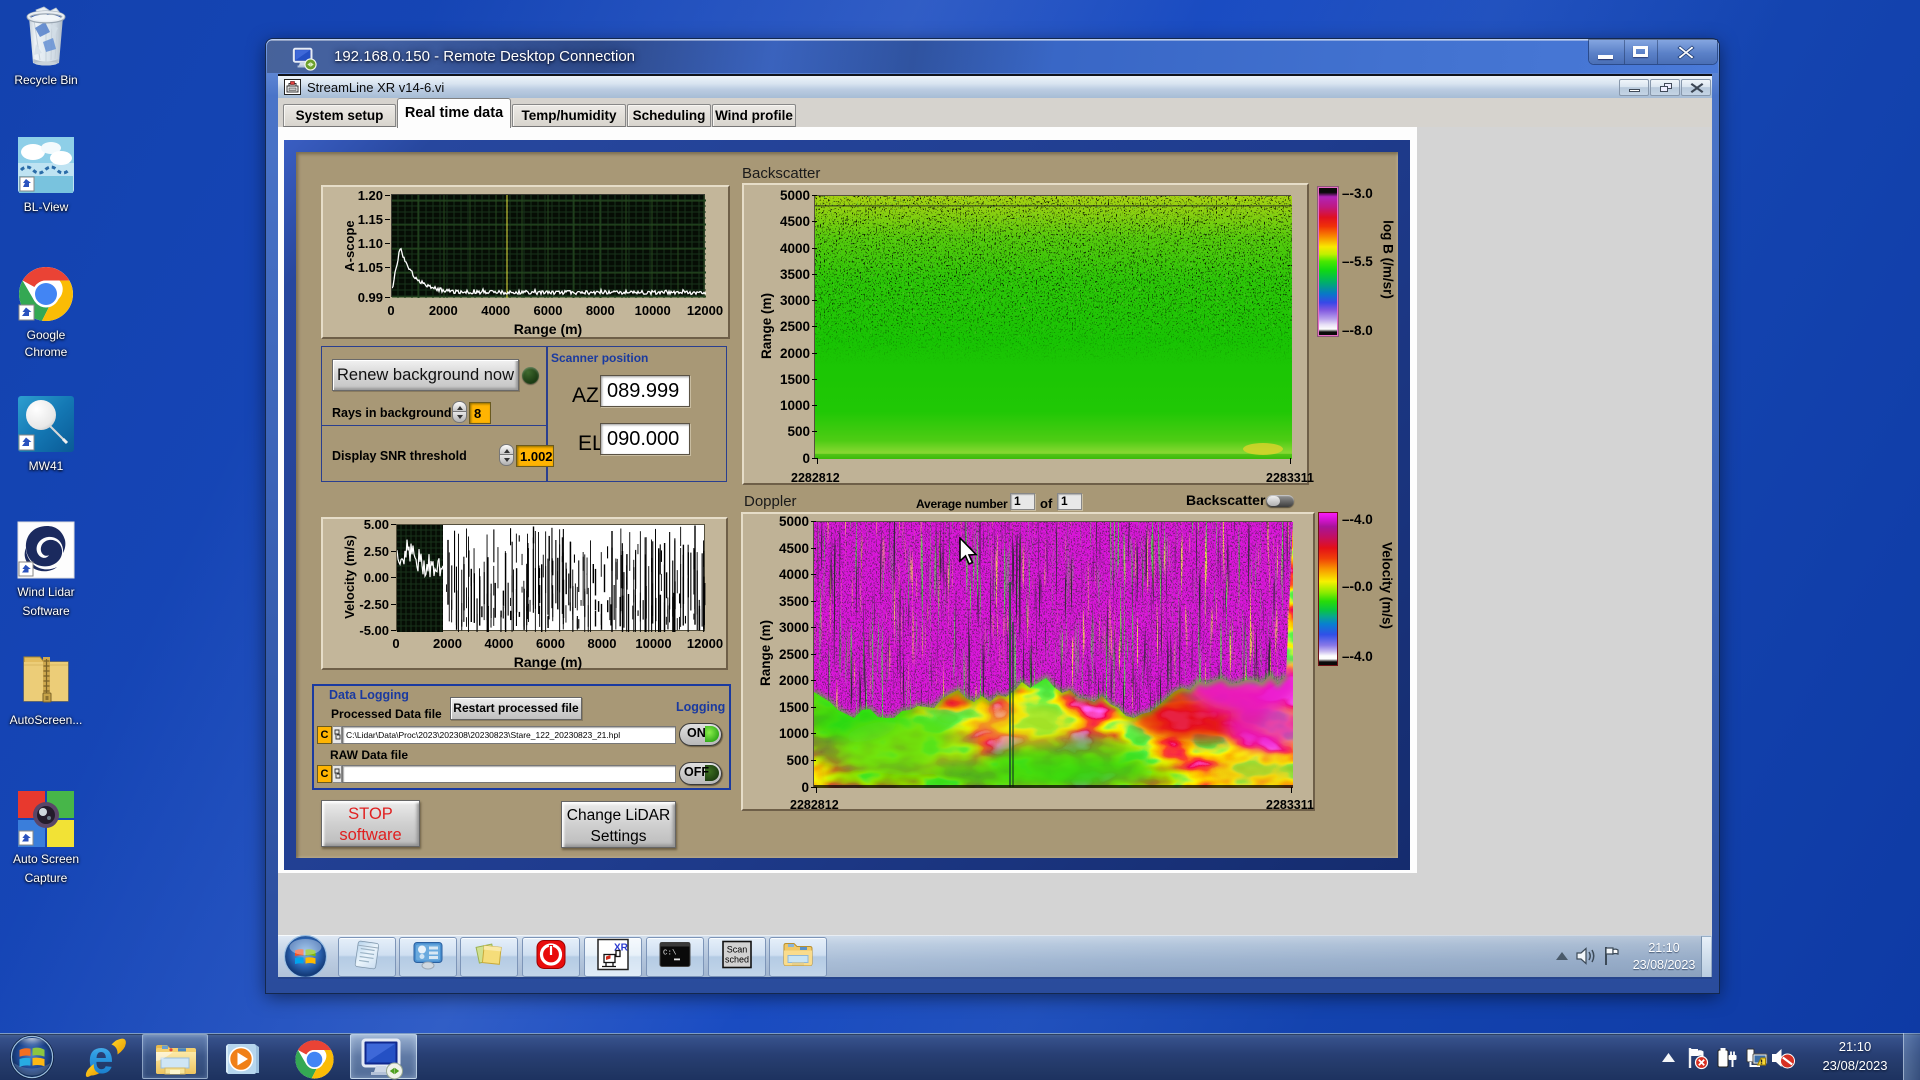 This screenshot has width=1920, height=1080. What do you see at coordinates (737, 950) in the screenshot?
I see `svg-text: Scan` at bounding box center [737, 950].